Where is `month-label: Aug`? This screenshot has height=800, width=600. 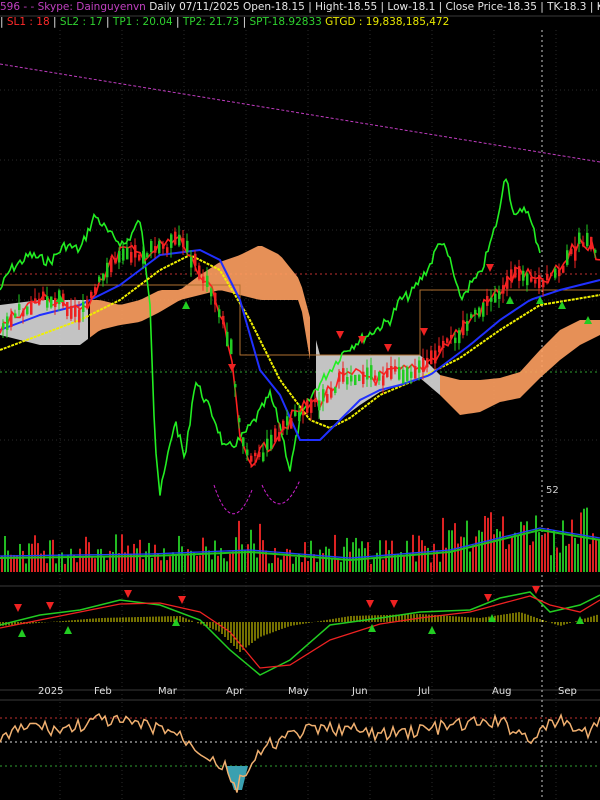 month-label: Aug is located at coordinates (502, 691).